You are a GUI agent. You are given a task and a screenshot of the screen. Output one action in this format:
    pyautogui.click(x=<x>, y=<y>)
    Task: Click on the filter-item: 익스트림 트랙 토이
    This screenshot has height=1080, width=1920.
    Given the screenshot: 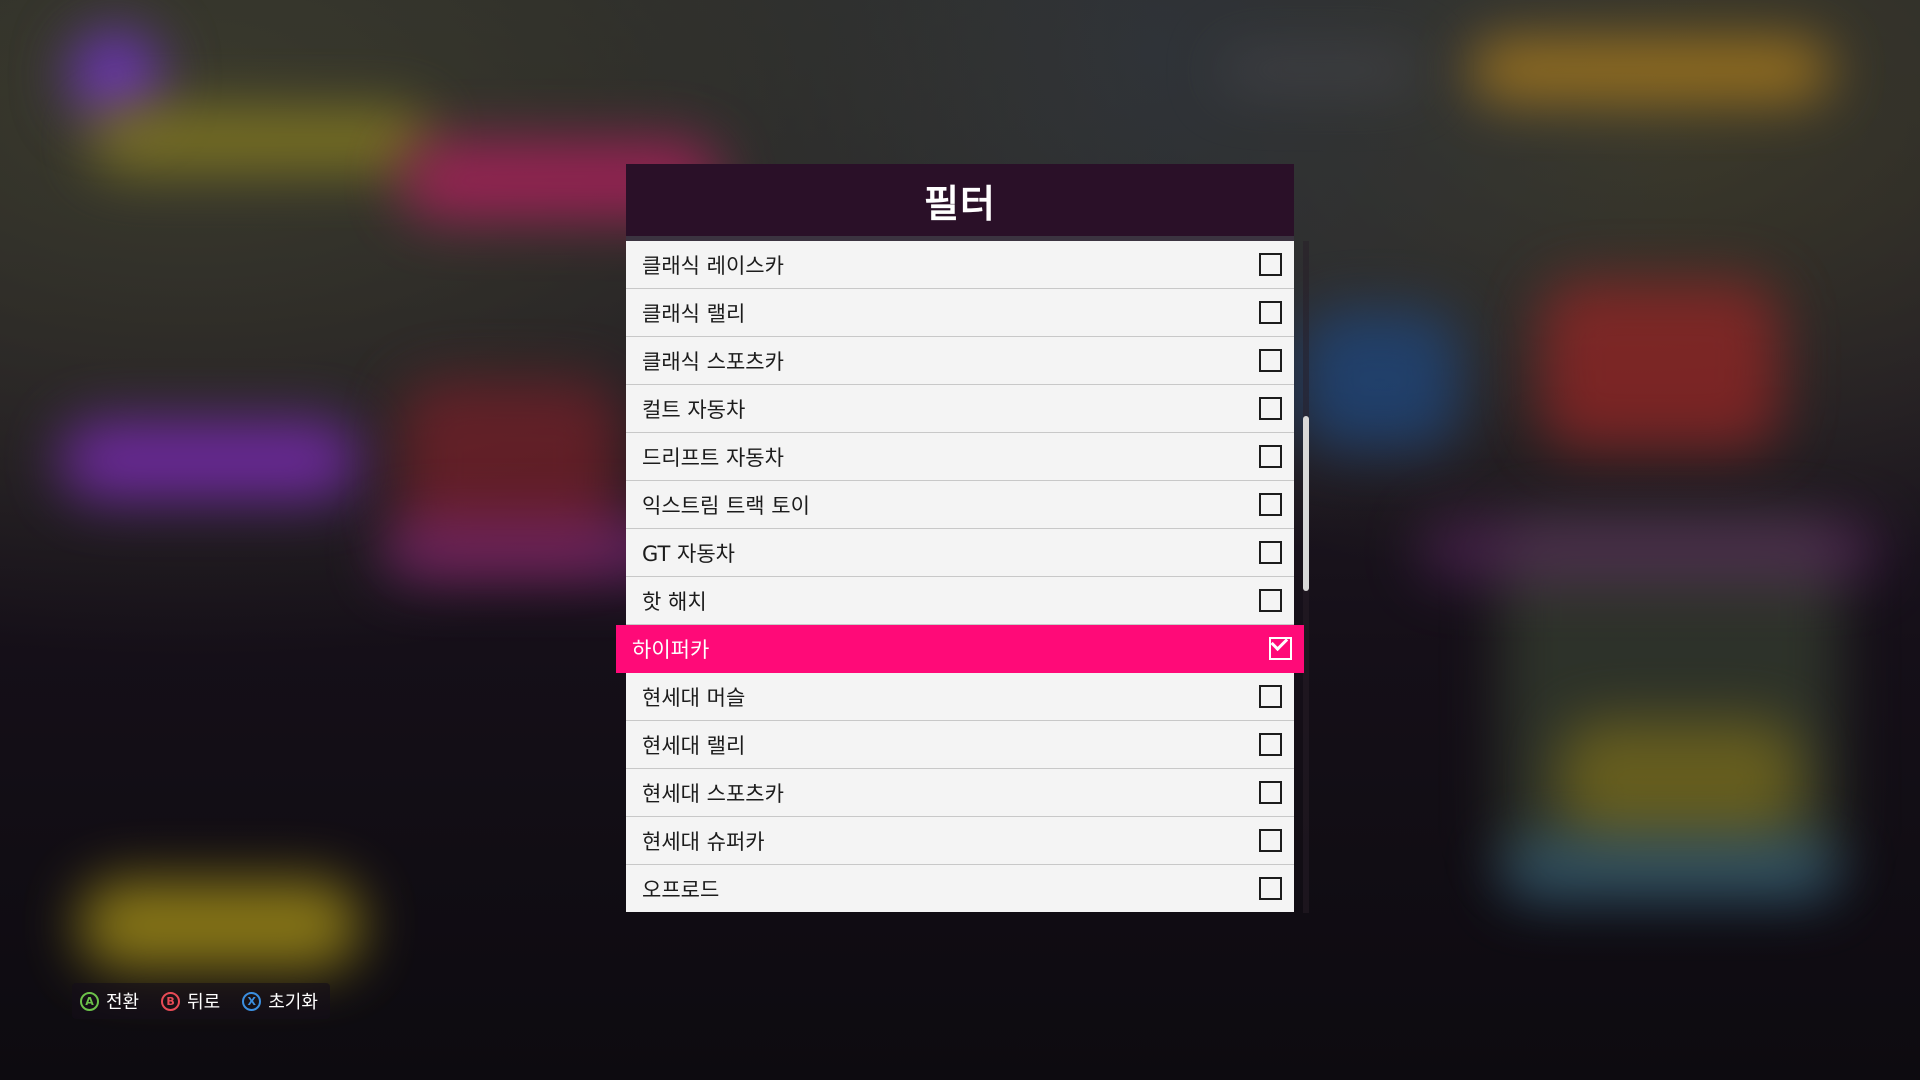 What is the action you would take?
    pyautogui.click(x=960, y=505)
    